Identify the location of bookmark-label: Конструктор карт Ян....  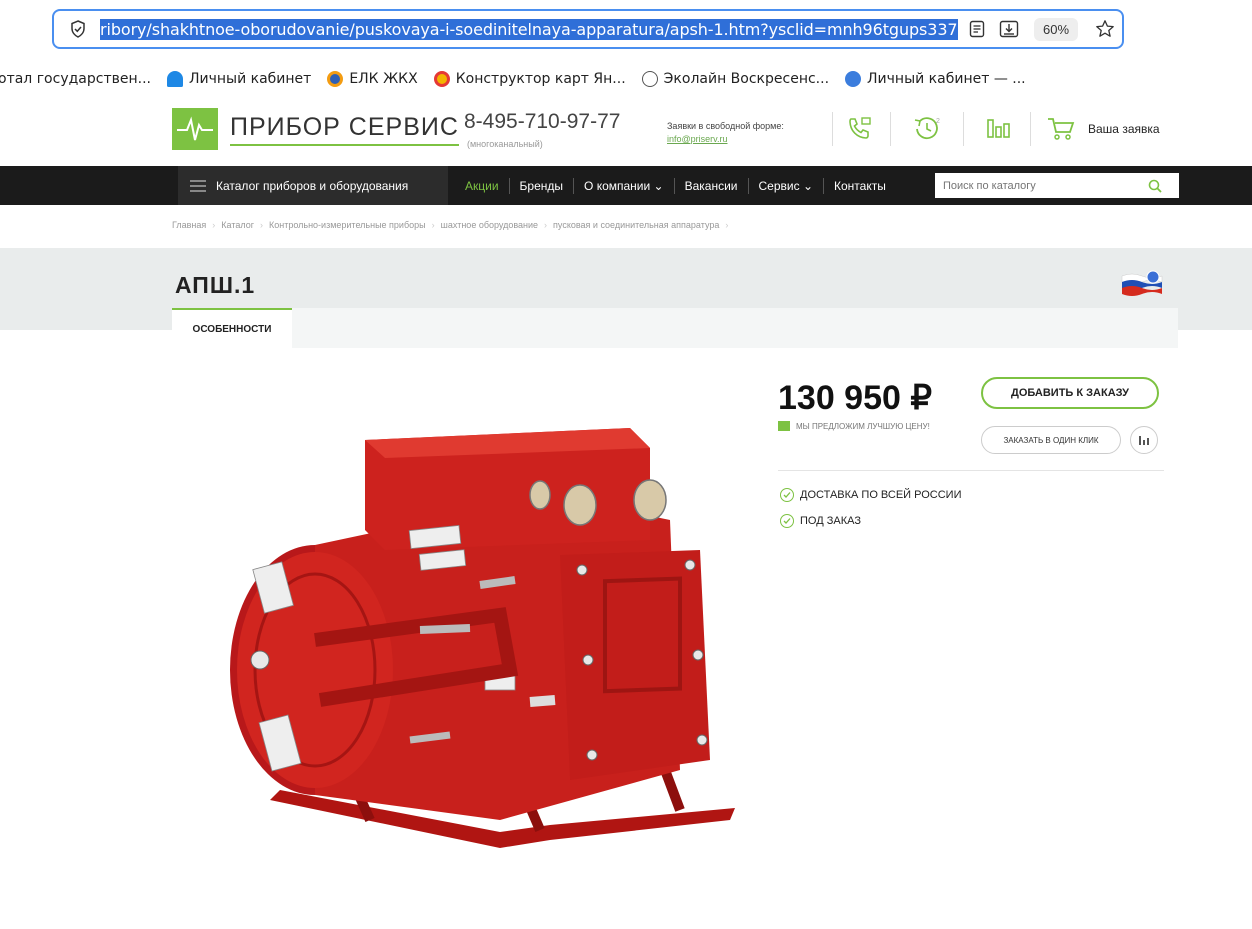
(540, 79).